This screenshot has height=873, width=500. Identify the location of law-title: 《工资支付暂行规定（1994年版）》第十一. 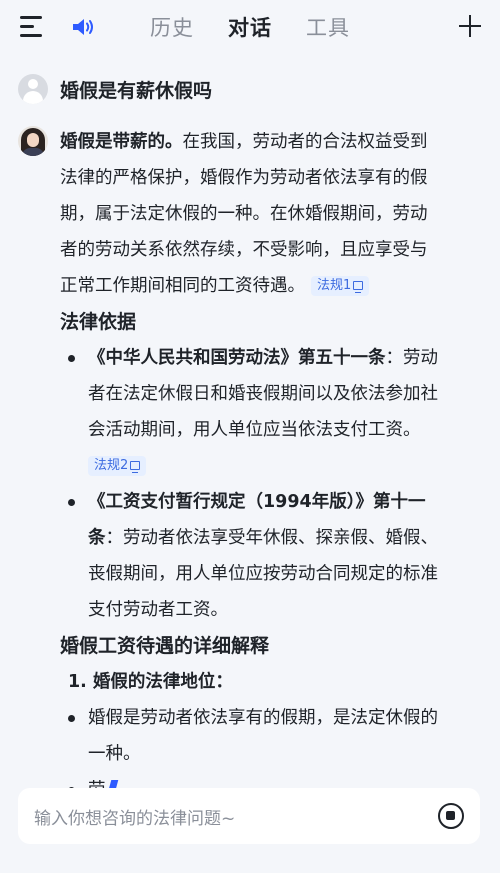
(257, 502).